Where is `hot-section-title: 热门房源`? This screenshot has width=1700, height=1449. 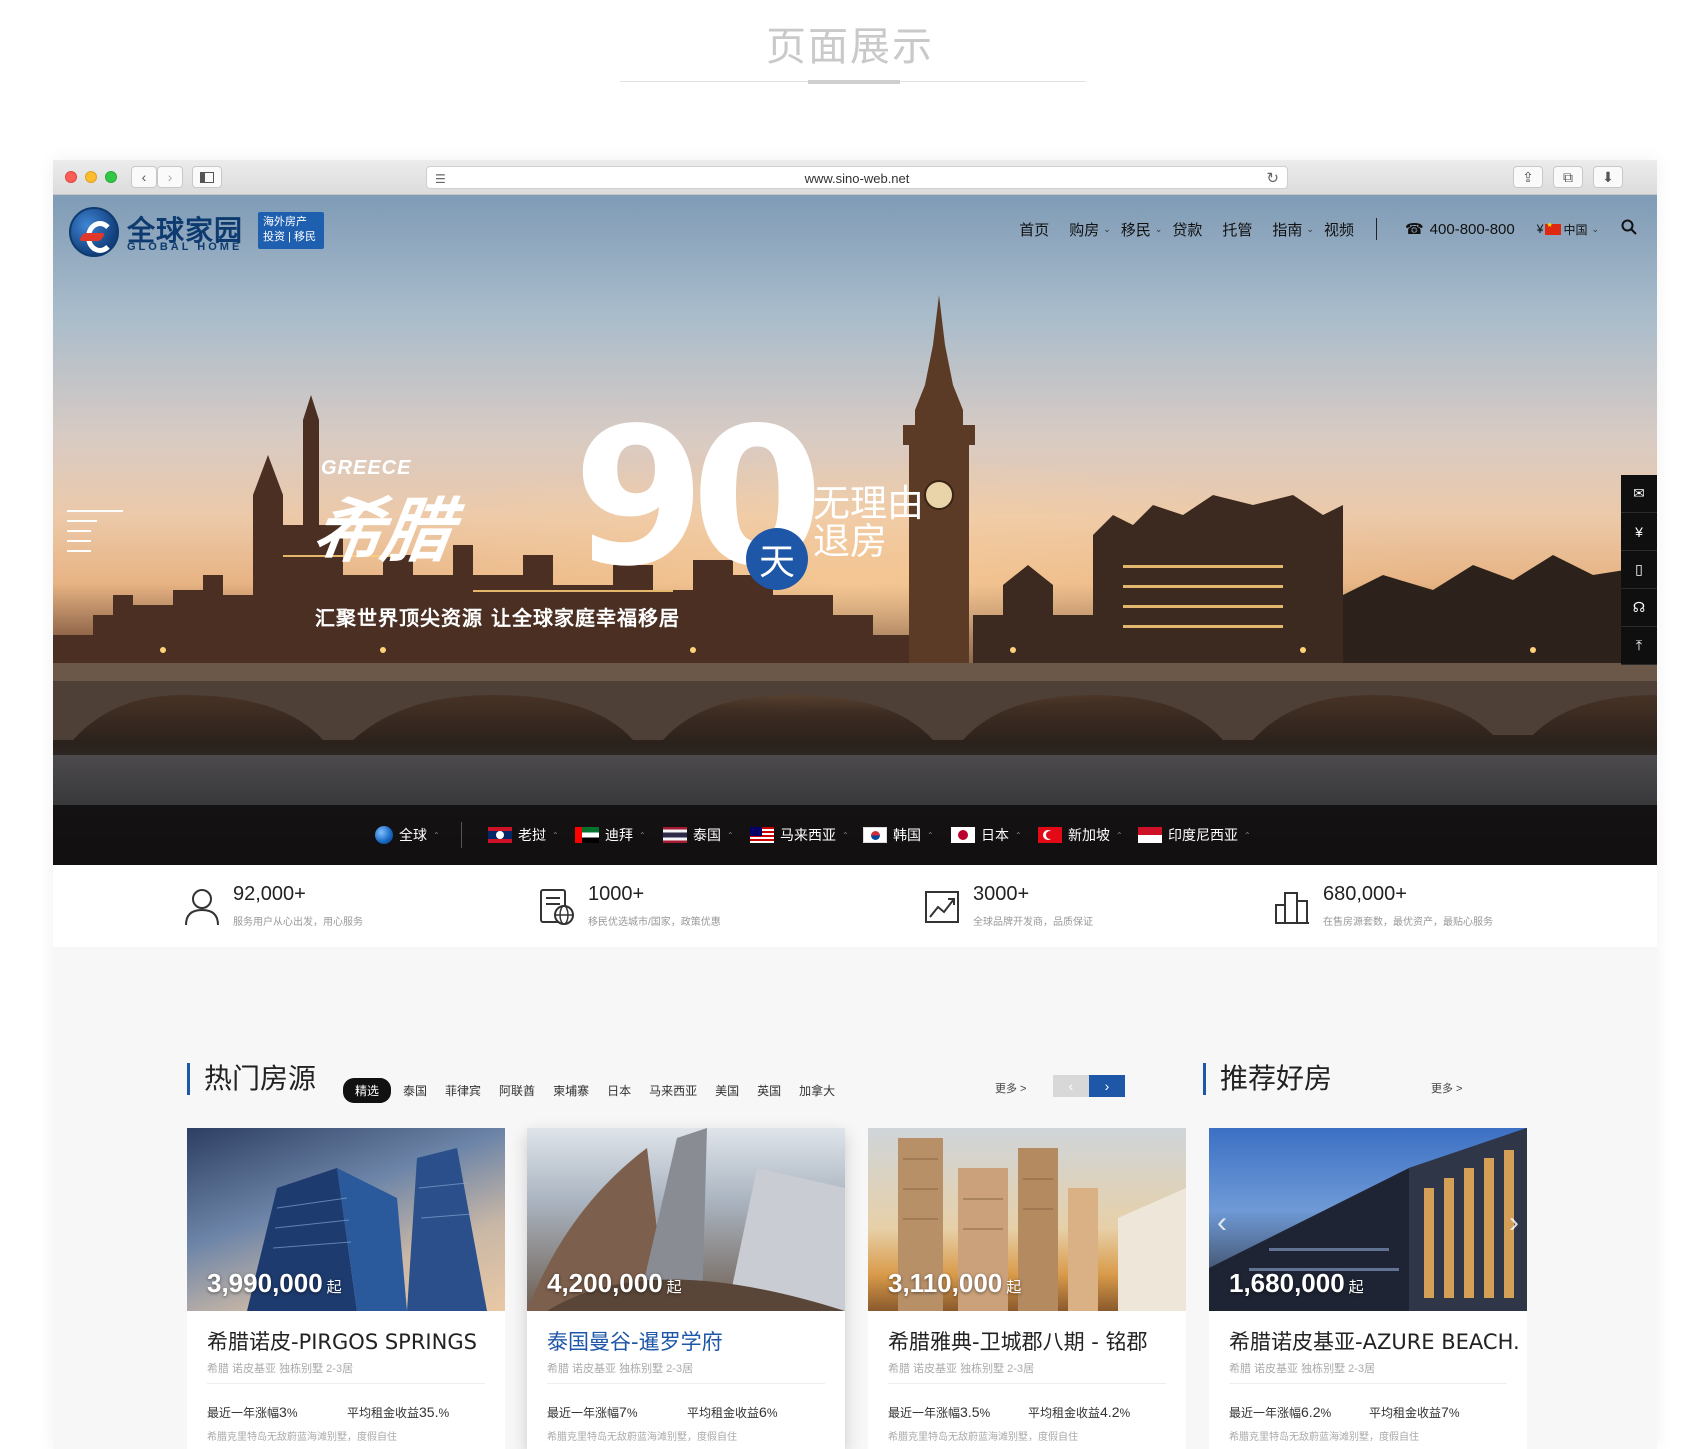
hot-section-title: 热门房源 is located at coordinates (251, 1079).